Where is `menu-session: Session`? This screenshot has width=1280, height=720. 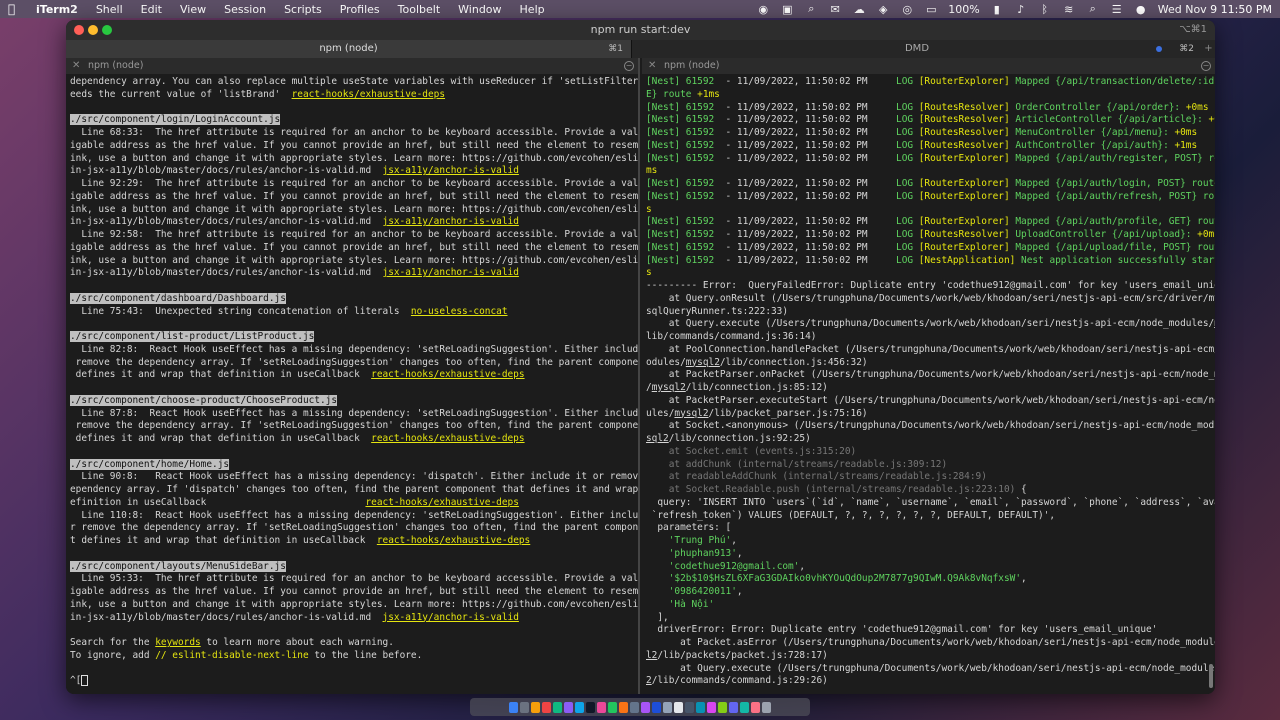
menu-session: Session is located at coordinates (245, 9).